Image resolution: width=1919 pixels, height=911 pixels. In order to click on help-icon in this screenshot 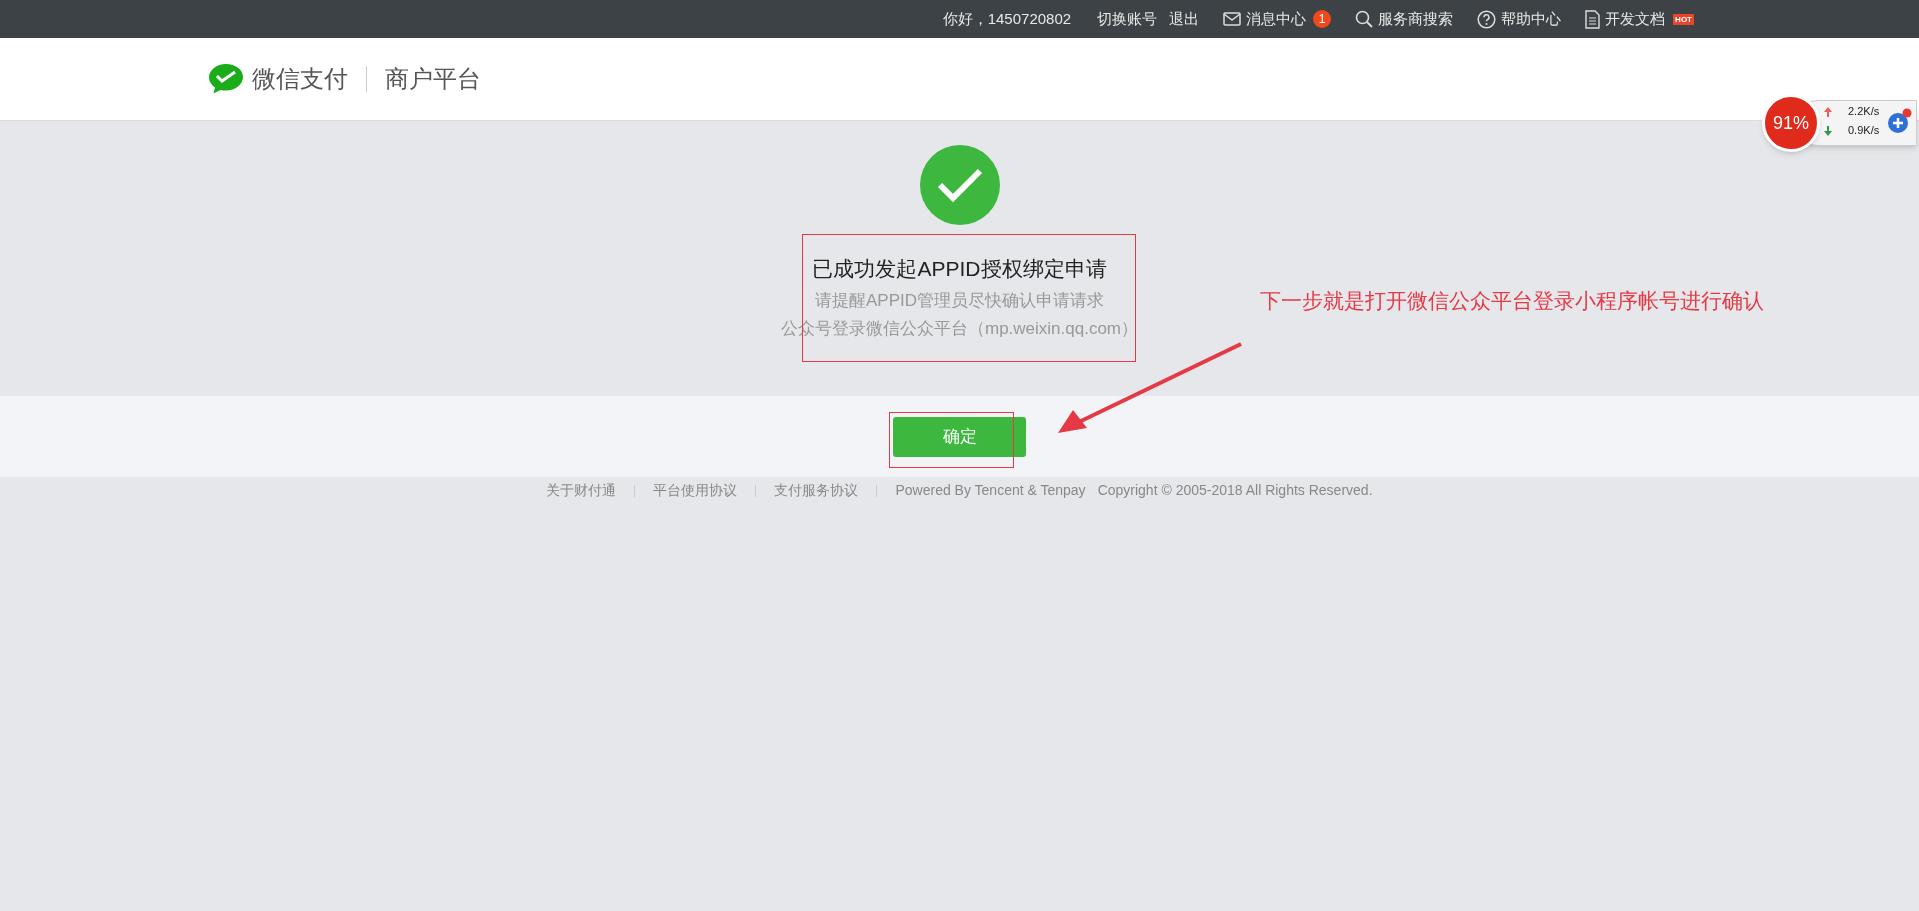, I will do `click(1487, 19)`.